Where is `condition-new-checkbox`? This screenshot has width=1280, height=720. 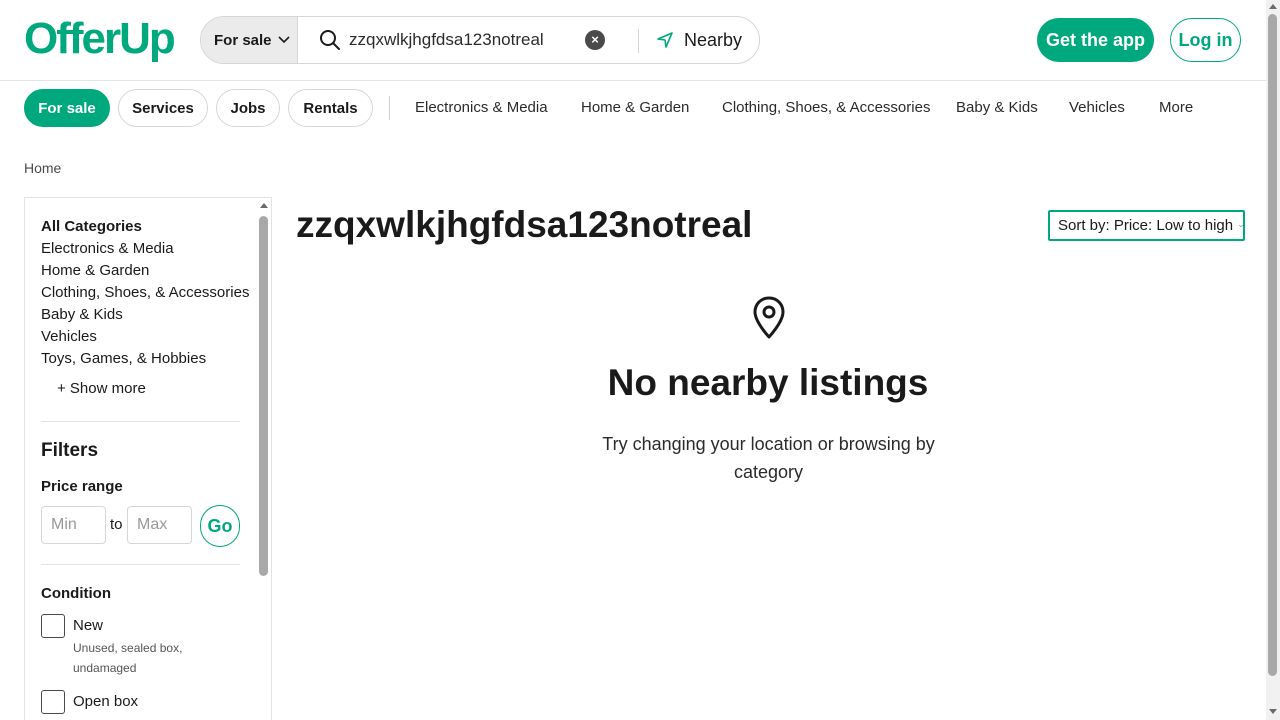 condition-new-checkbox is located at coordinates (53, 626).